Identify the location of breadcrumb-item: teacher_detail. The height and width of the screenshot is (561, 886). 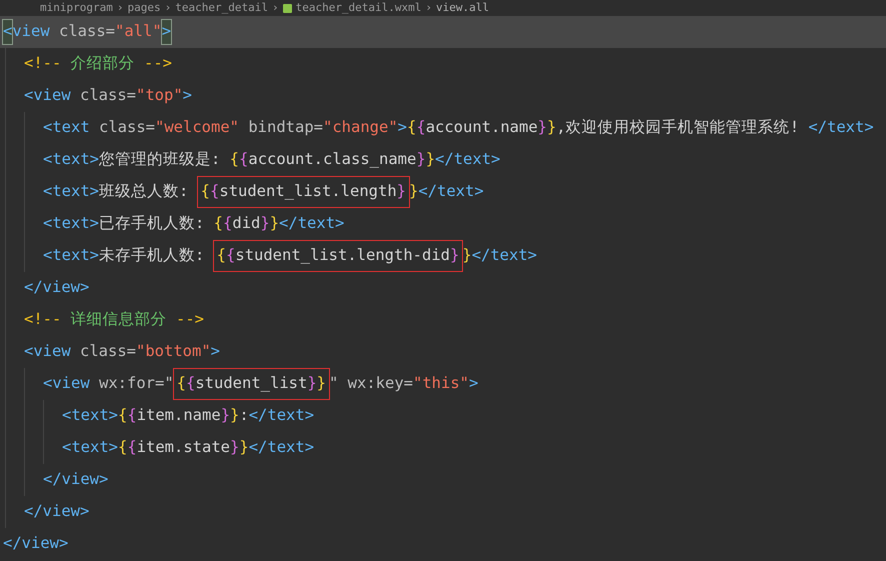
(221, 8).